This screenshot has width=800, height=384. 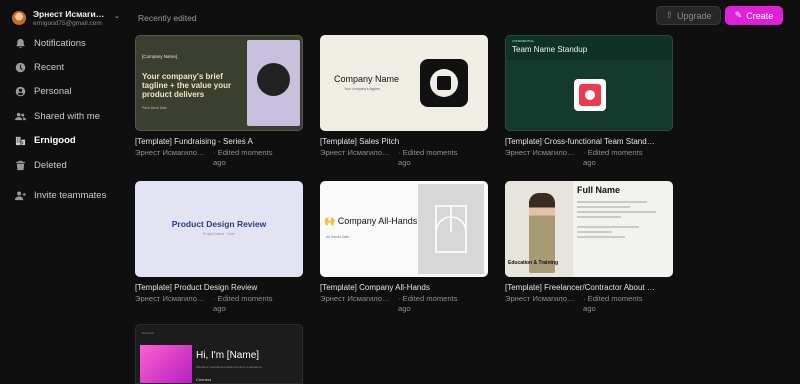 I want to click on thumb-photo, so click(x=166, y=364).